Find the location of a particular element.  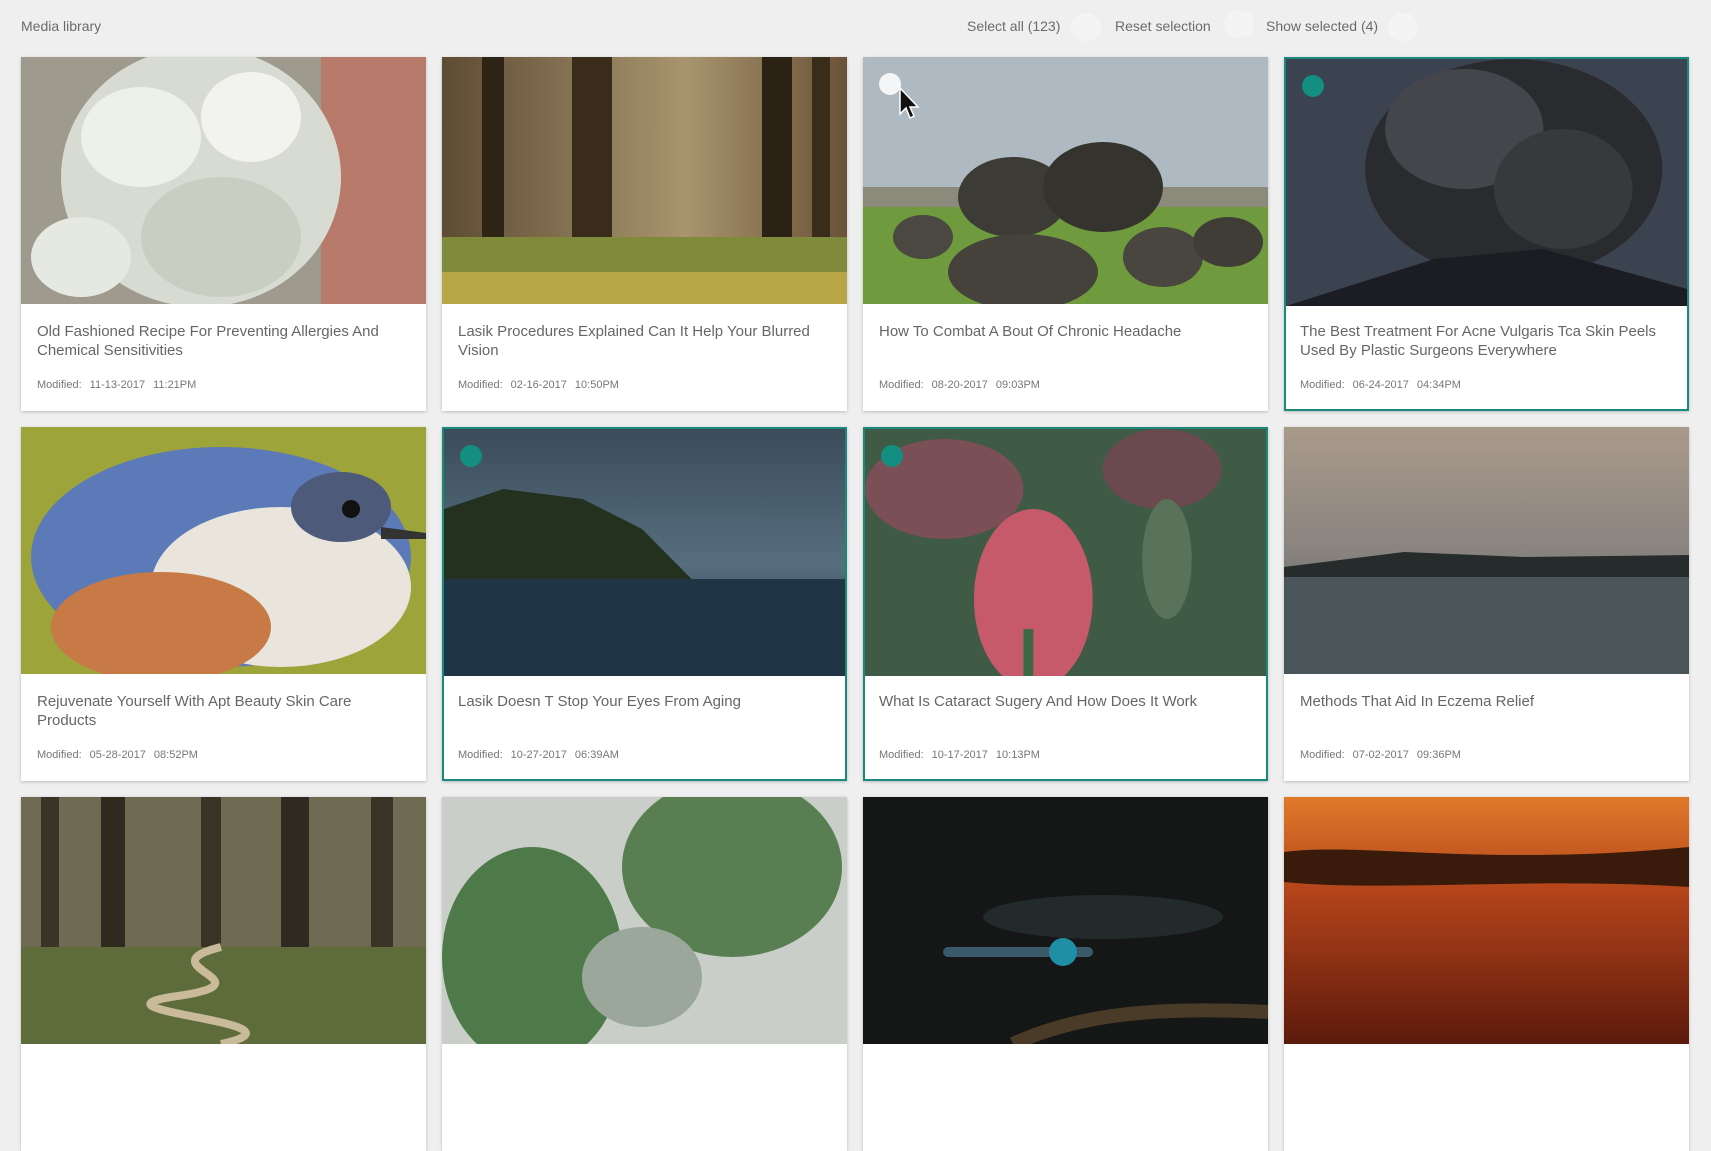

modified-info: Modified: 02-16-2017 10:50PM is located at coordinates (542, 385).